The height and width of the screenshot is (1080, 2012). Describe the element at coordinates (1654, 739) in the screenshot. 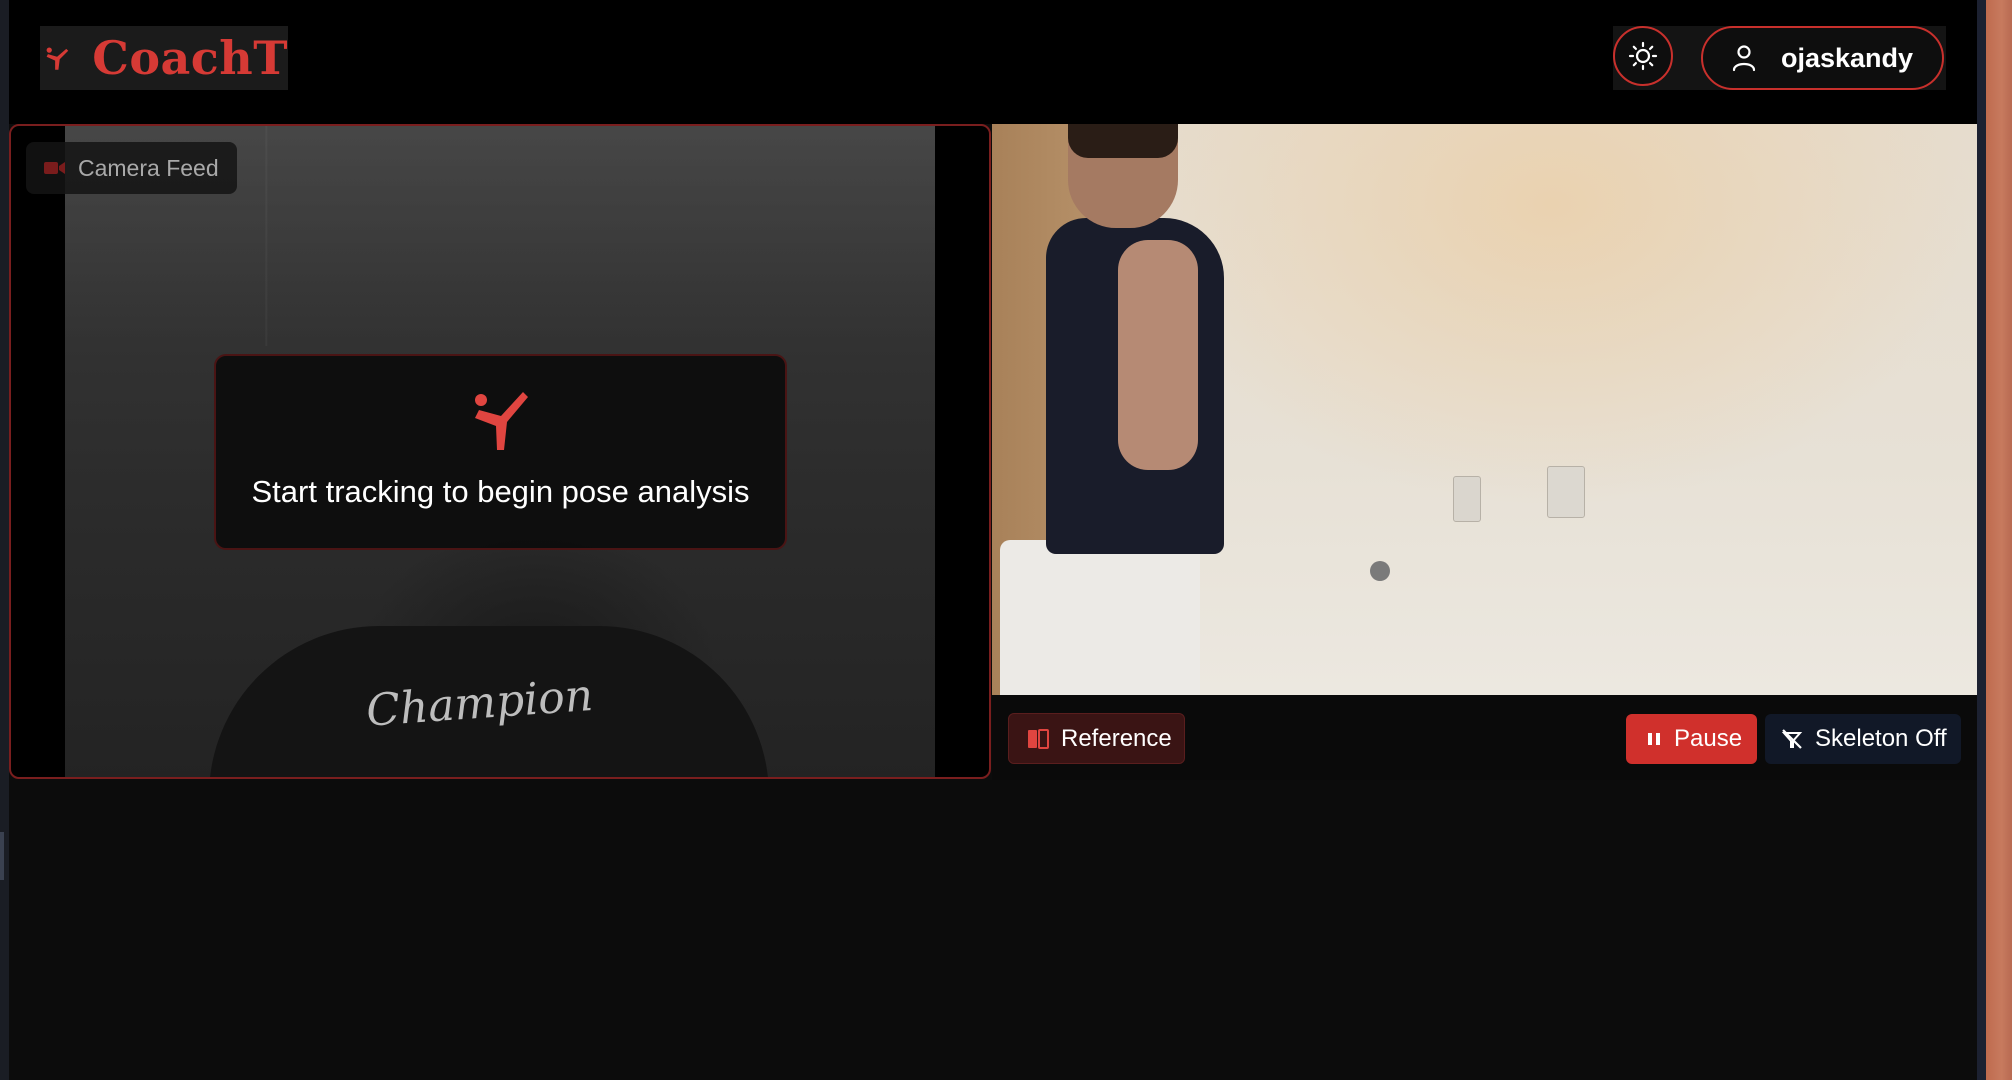

I see `pause-icon` at that location.